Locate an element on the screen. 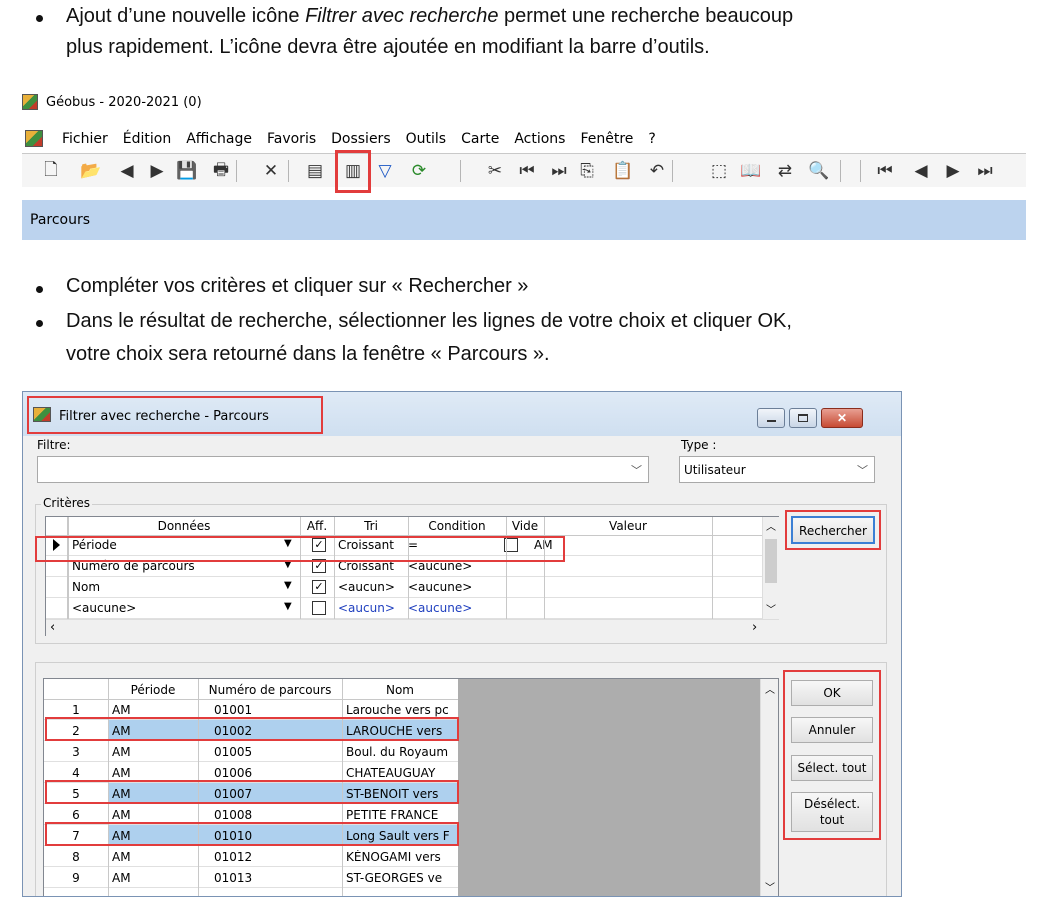 Image resolution: width=1055 pixels, height=897 pixels. delete-icon: ✕ is located at coordinates (271, 171).